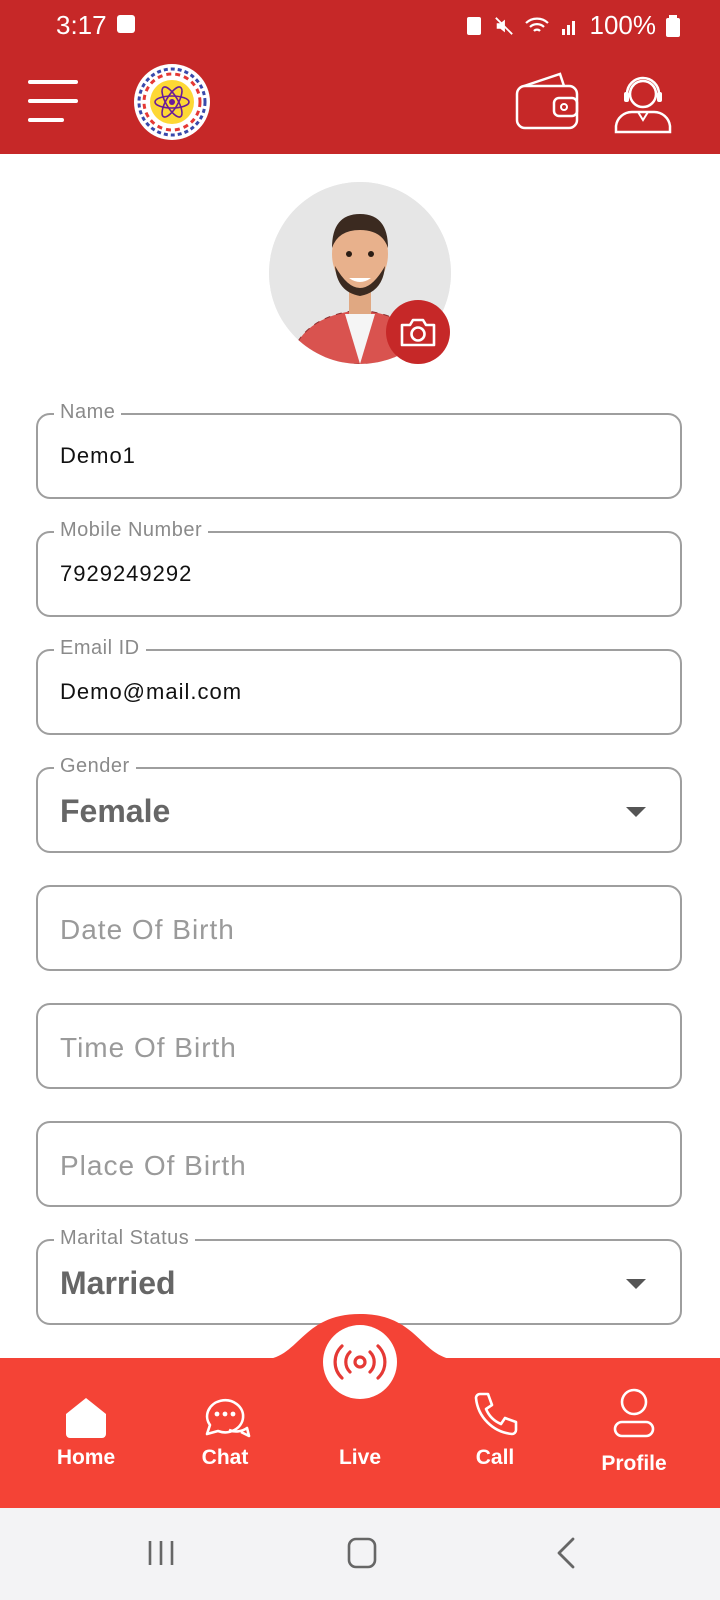 The image size is (720, 1600). Describe the element at coordinates (643, 103) in the screenshot. I see `customer-support-icon` at that location.